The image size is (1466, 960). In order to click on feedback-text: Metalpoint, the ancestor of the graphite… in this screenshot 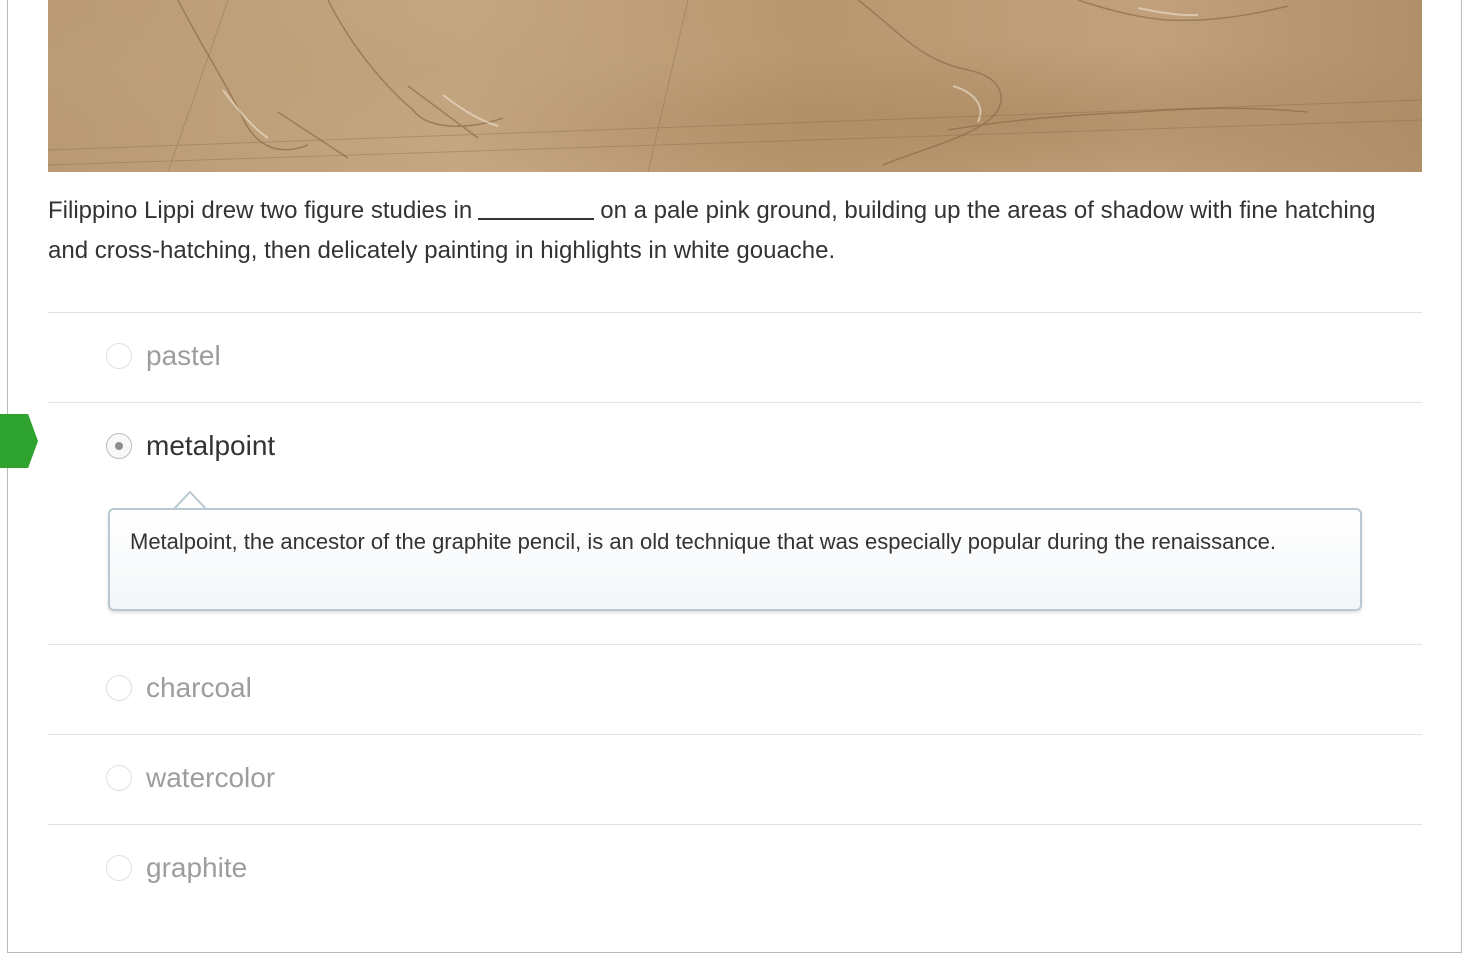, I will do `click(703, 541)`.